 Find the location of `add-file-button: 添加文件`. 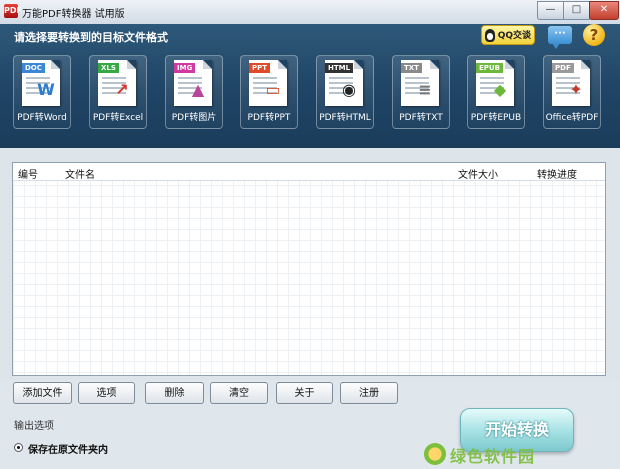

add-file-button: 添加文件 is located at coordinates (42, 393).